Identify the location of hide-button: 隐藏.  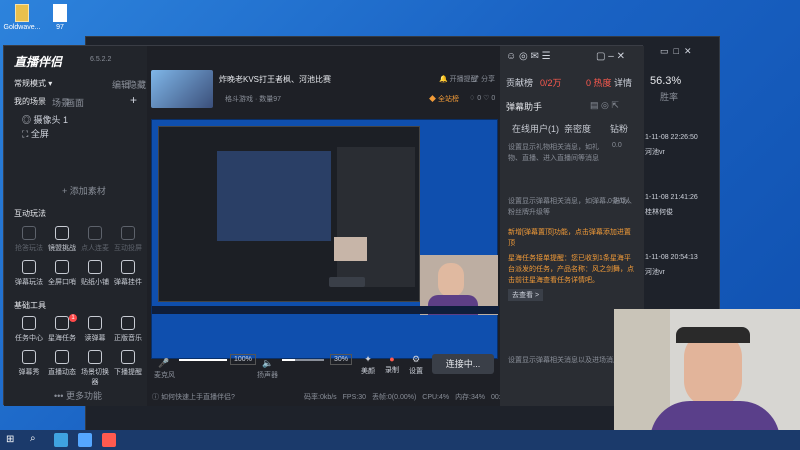
(137, 84).